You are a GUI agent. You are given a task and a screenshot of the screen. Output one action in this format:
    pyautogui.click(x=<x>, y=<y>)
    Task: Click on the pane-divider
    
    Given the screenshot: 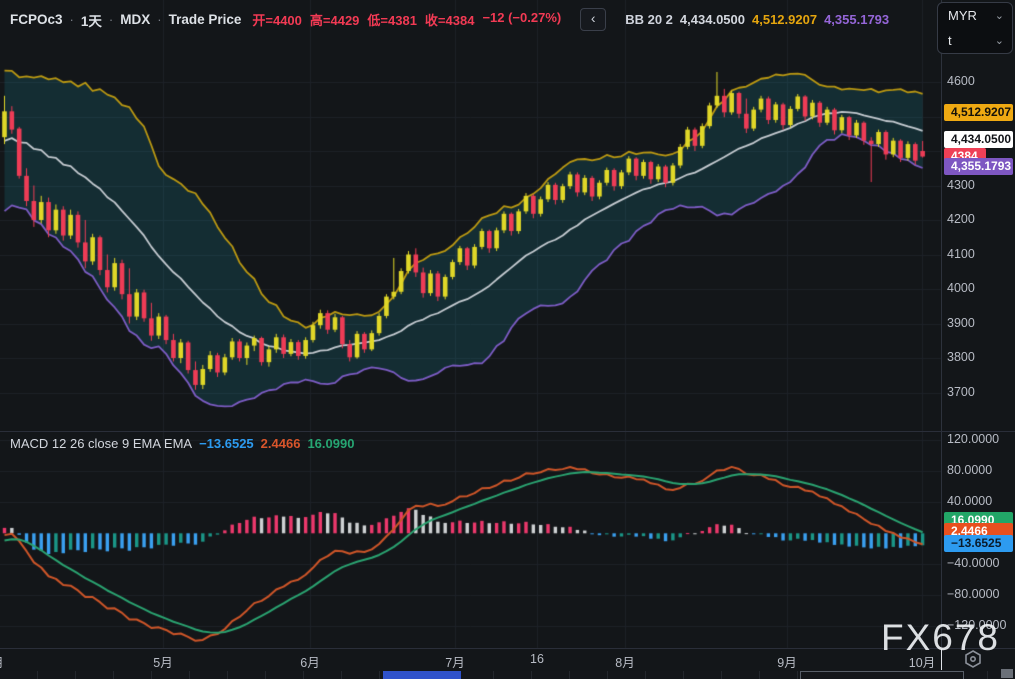 What is the action you would take?
    pyautogui.click(x=507, y=431)
    